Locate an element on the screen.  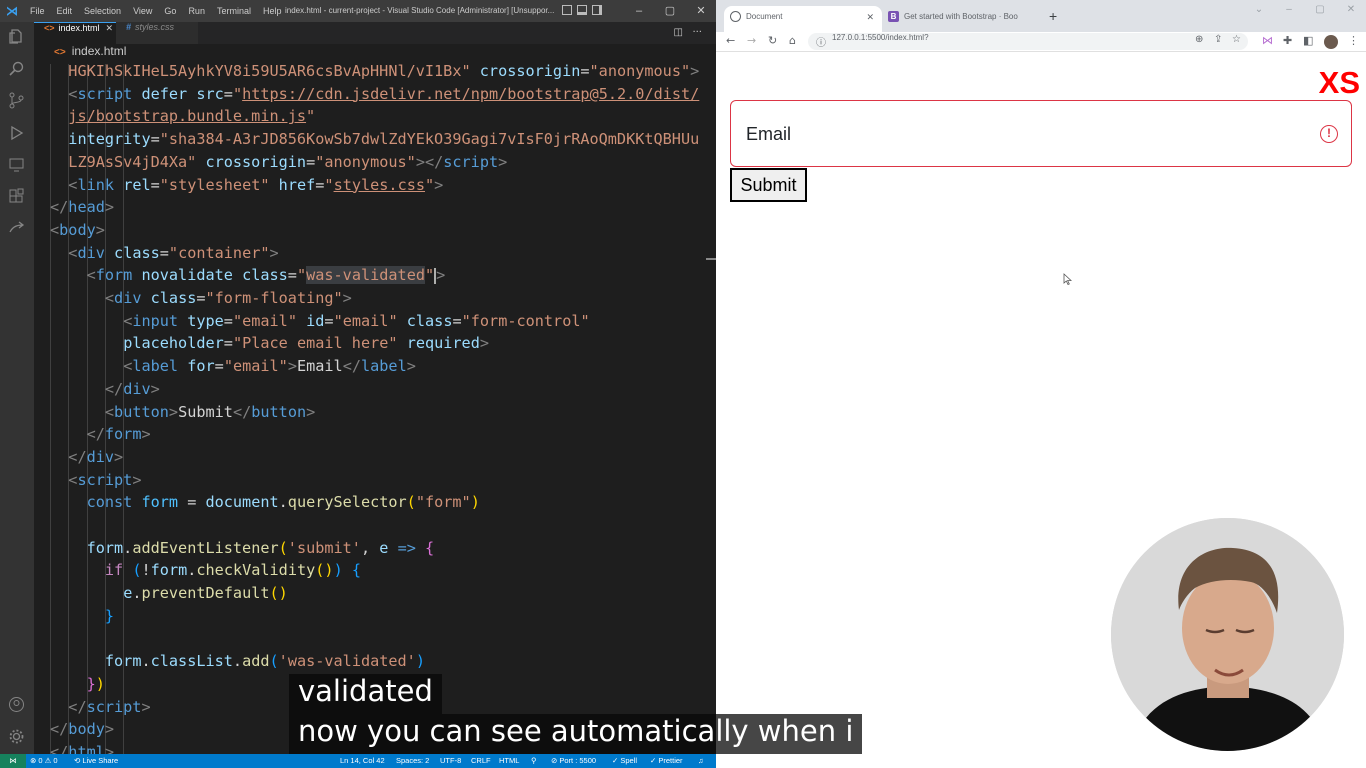
problems-count: ⊗ 0 ⚠ 0 is located at coordinates (44, 761).